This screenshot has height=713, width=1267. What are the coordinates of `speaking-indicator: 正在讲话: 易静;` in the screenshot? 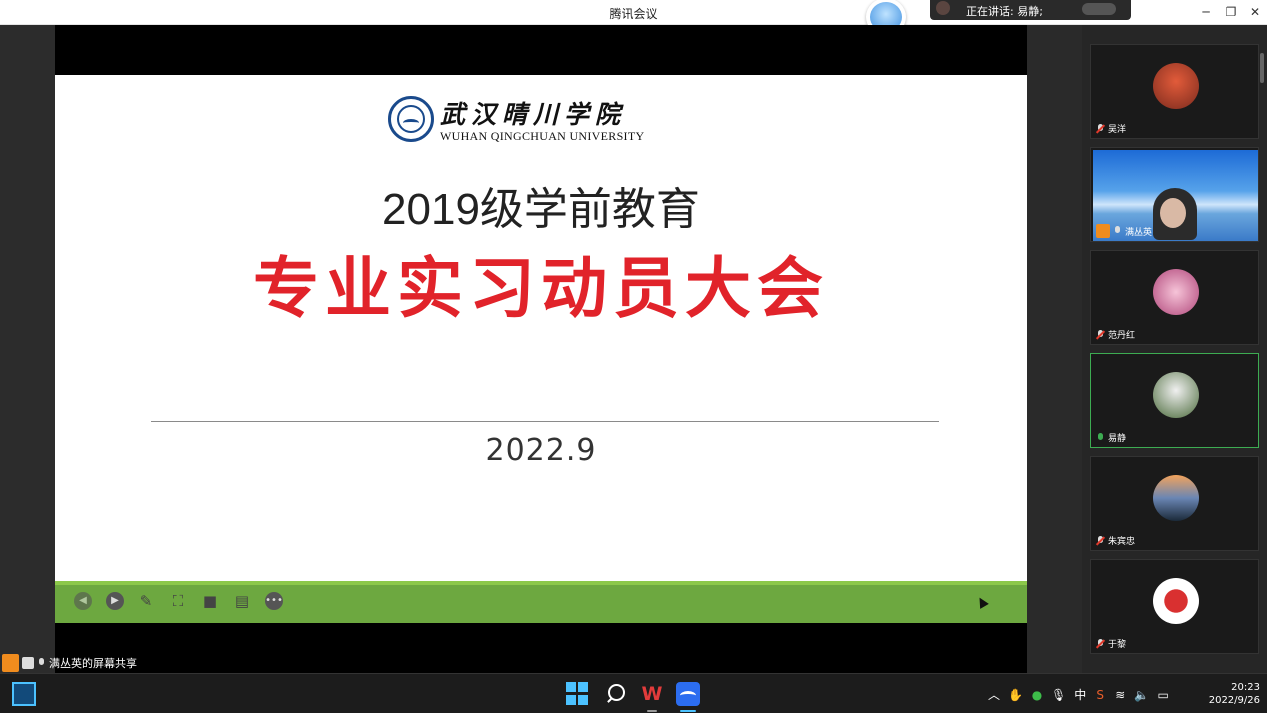 It's located at (1030, 10).